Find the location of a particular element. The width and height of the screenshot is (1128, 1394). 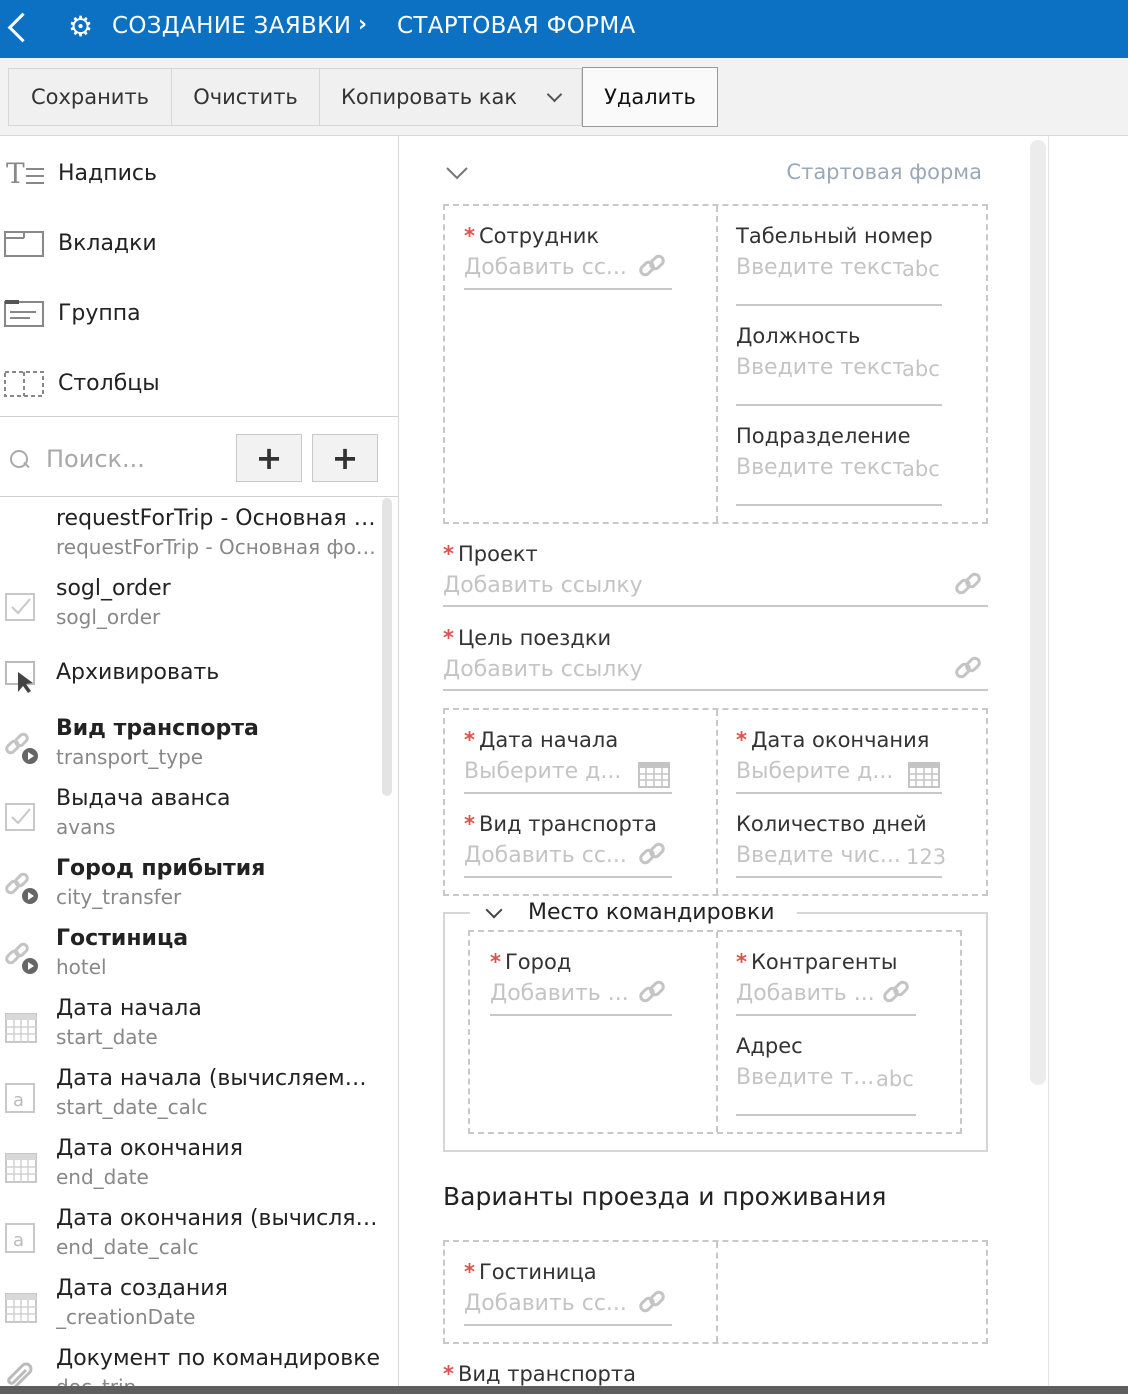

chevron-left-icon is located at coordinates (20, 29).